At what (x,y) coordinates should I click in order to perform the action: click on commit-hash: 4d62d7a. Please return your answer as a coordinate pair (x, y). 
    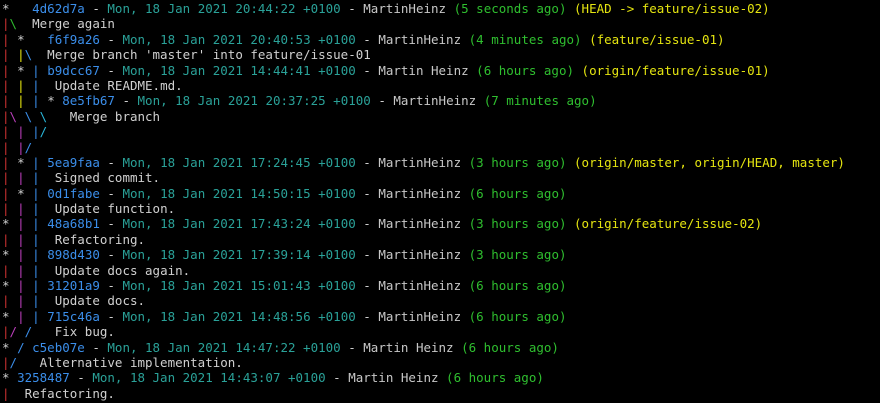
    Looking at the image, I should click on (58, 8).